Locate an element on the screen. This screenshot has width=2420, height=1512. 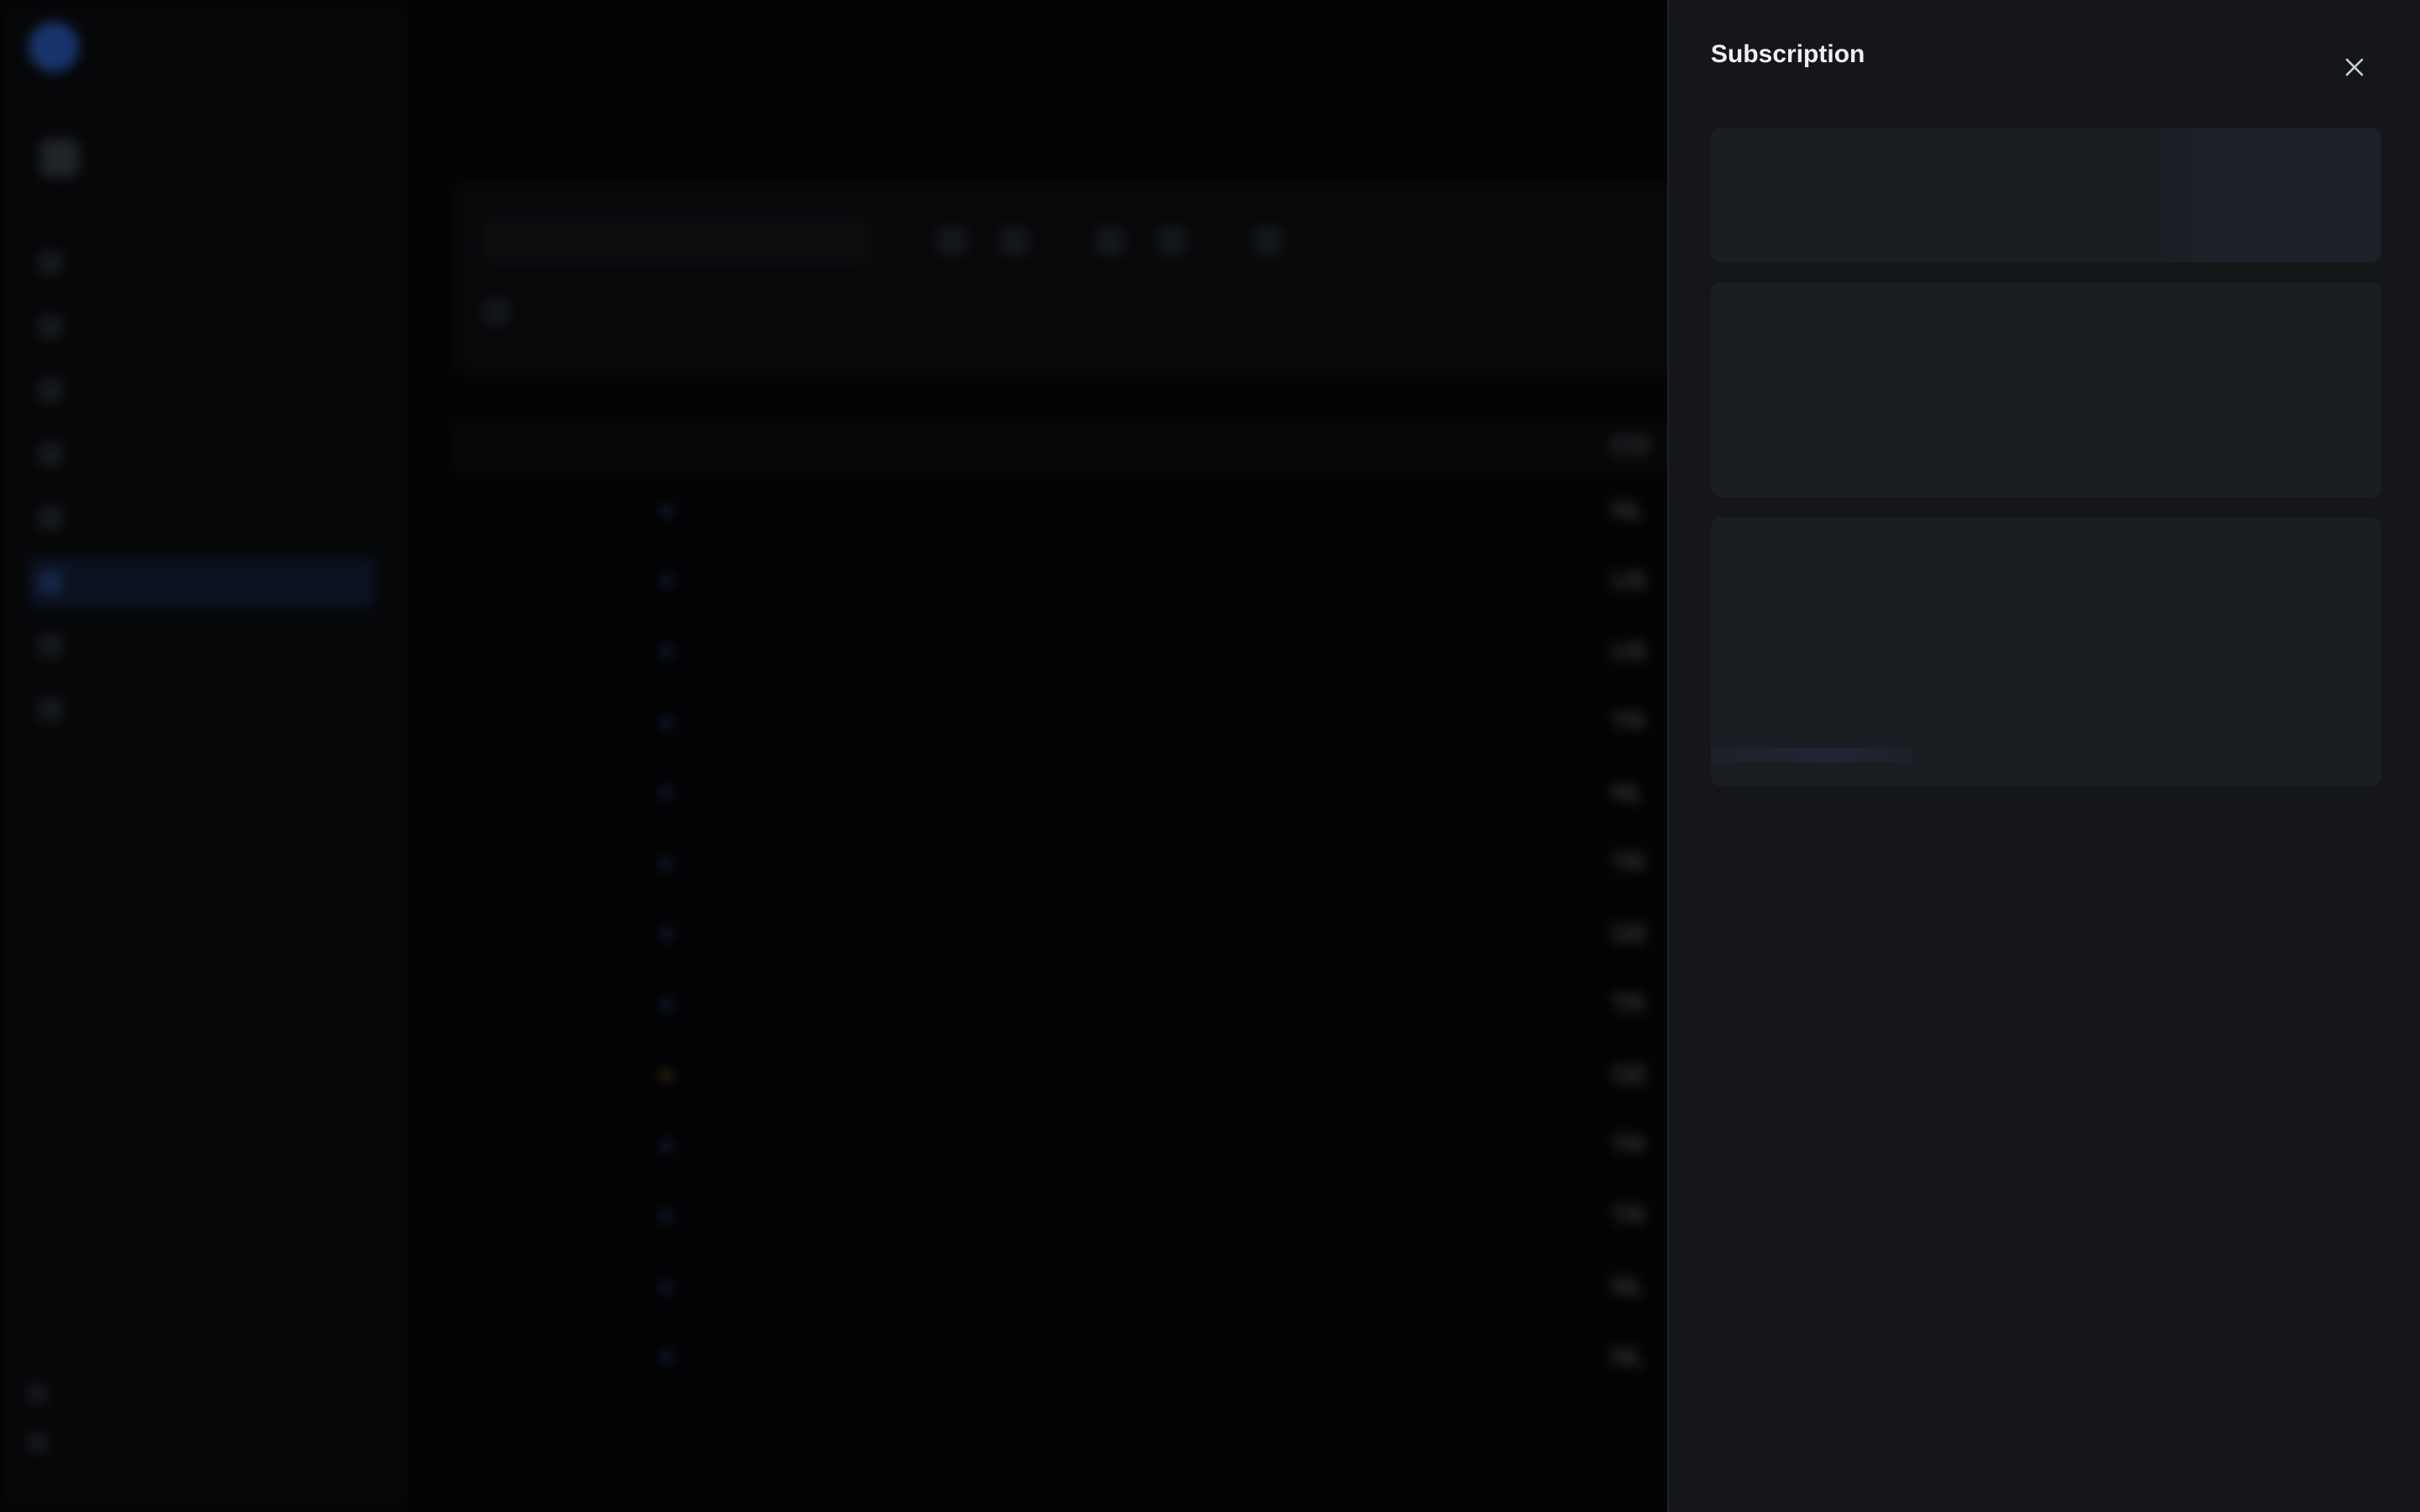
loading-skeleton-line is located at coordinates (1811, 755).